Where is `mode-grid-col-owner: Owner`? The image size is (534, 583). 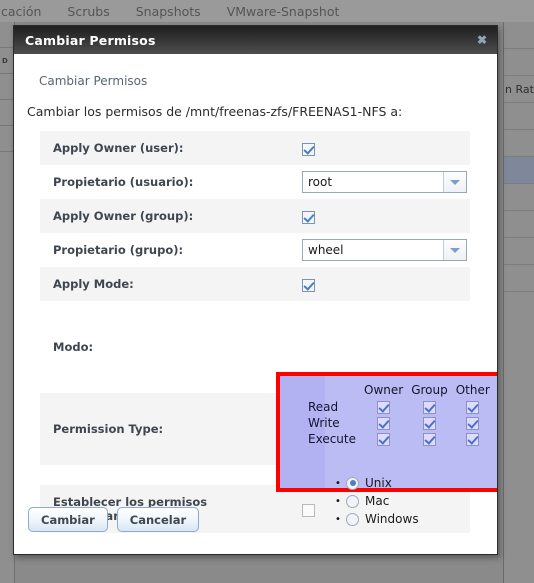
mode-grid-col-owner: Owner is located at coordinates (384, 390).